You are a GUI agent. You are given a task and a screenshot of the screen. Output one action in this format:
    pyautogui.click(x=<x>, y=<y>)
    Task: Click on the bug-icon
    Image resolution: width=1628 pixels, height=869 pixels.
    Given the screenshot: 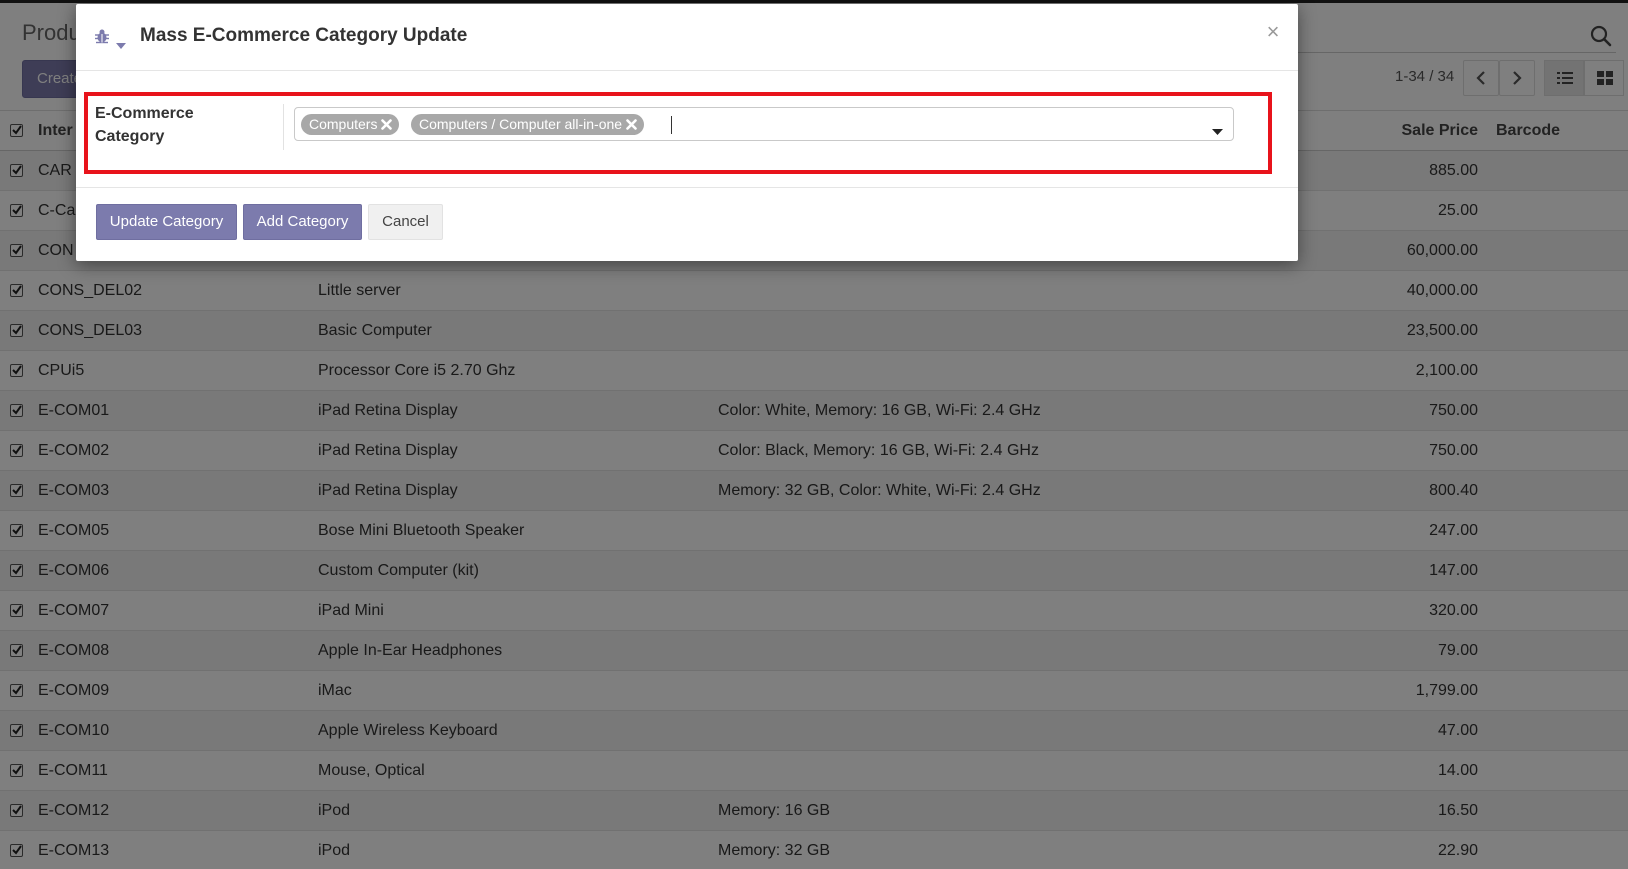 What is the action you would take?
    pyautogui.click(x=102, y=38)
    